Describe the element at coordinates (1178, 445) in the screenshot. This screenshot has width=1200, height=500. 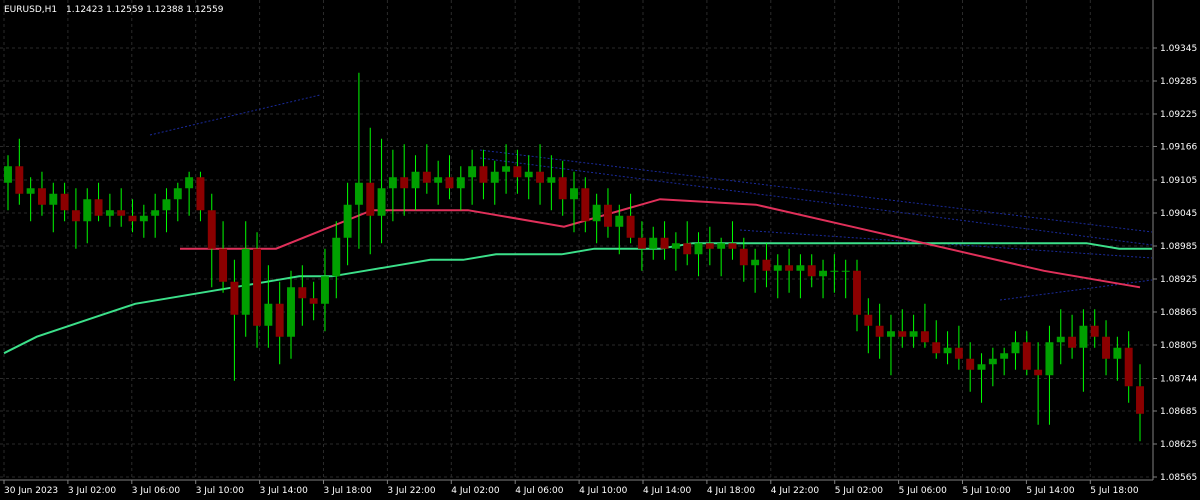
I see `y-tick-label: 1.08625` at that location.